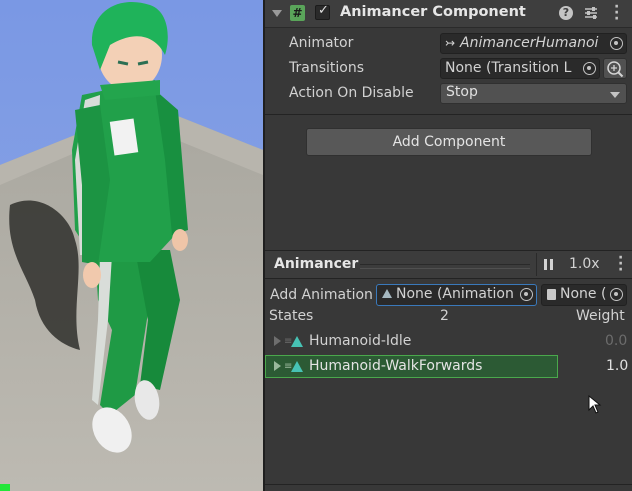 This screenshot has height=491, width=632. What do you see at coordinates (595, 404) in the screenshot?
I see `mouse-cursor-icon` at bounding box center [595, 404].